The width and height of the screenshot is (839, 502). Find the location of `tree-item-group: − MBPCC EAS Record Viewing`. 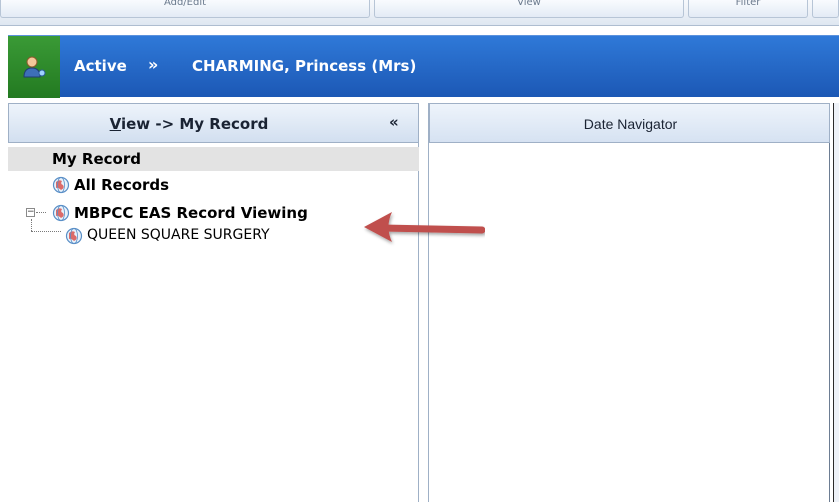

tree-item-group: − MBPCC EAS Record Viewing is located at coordinates (213, 213).